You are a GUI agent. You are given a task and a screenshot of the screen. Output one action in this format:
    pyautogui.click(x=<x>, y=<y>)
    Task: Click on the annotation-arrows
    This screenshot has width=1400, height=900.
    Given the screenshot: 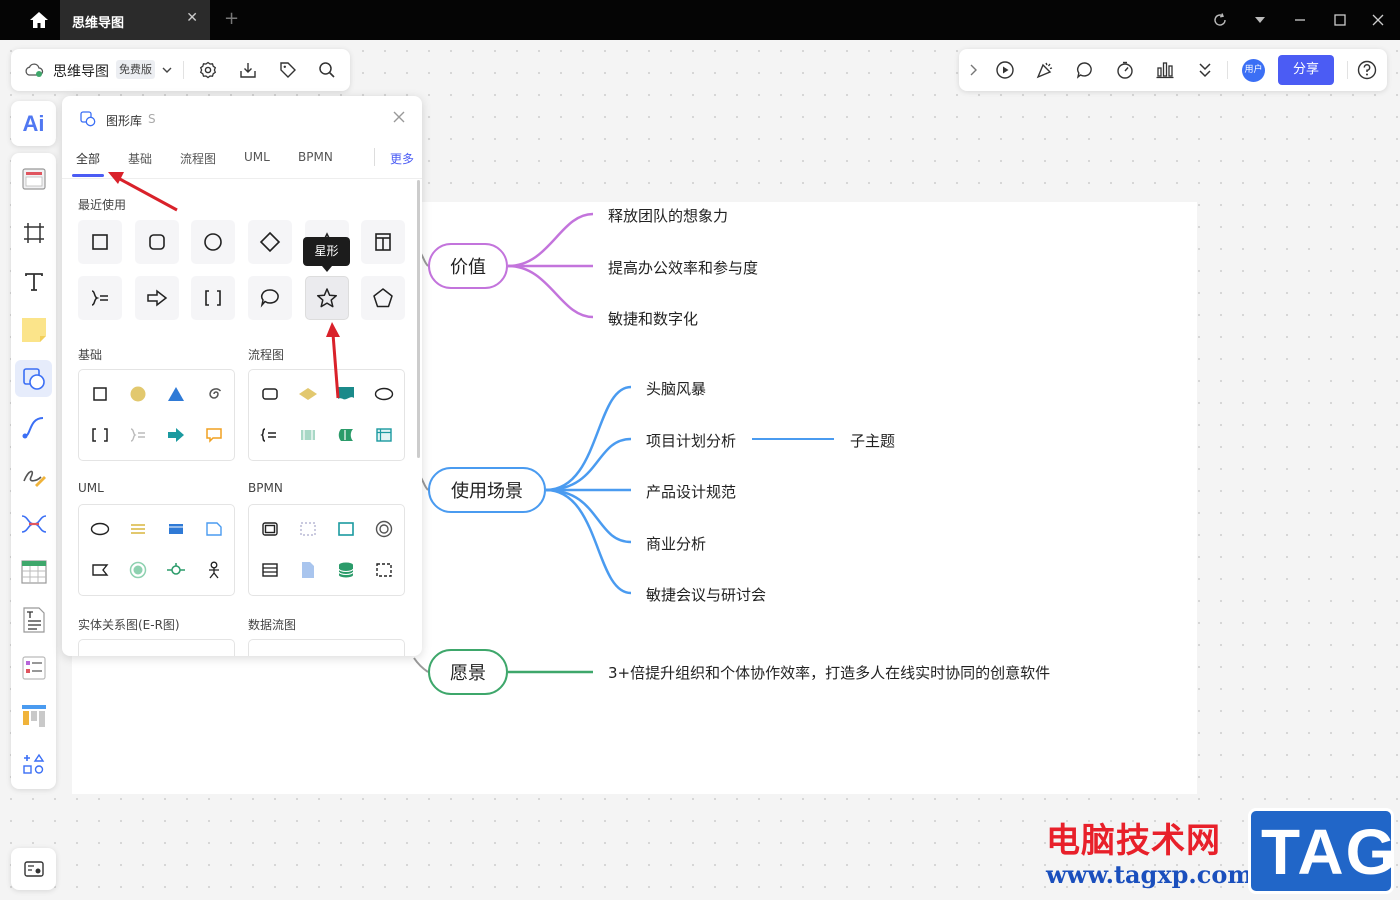 What is the action you would take?
    pyautogui.click(x=224, y=285)
    